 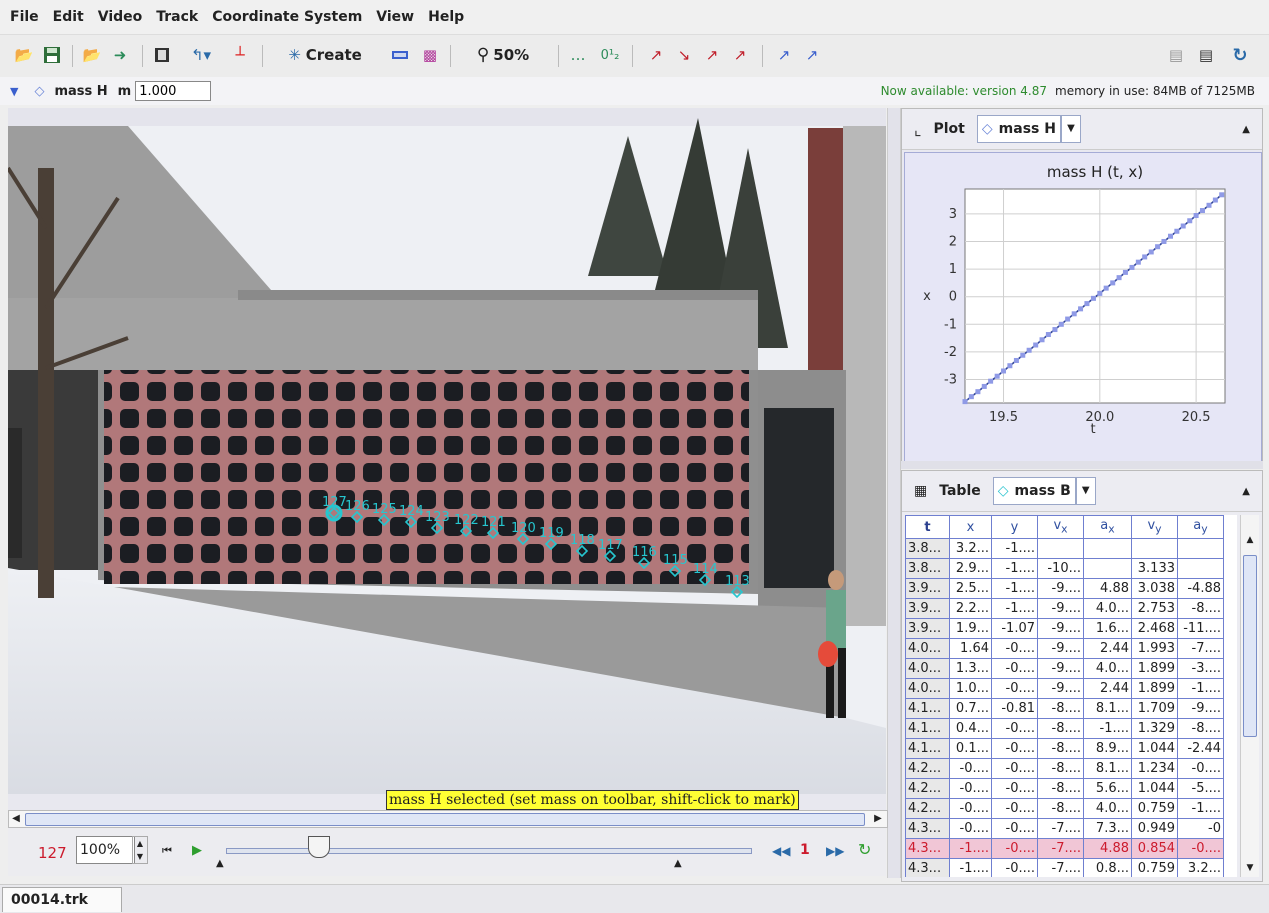 What do you see at coordinates (1154, 568) in the screenshot?
I see `table-cell: 3.133` at bounding box center [1154, 568].